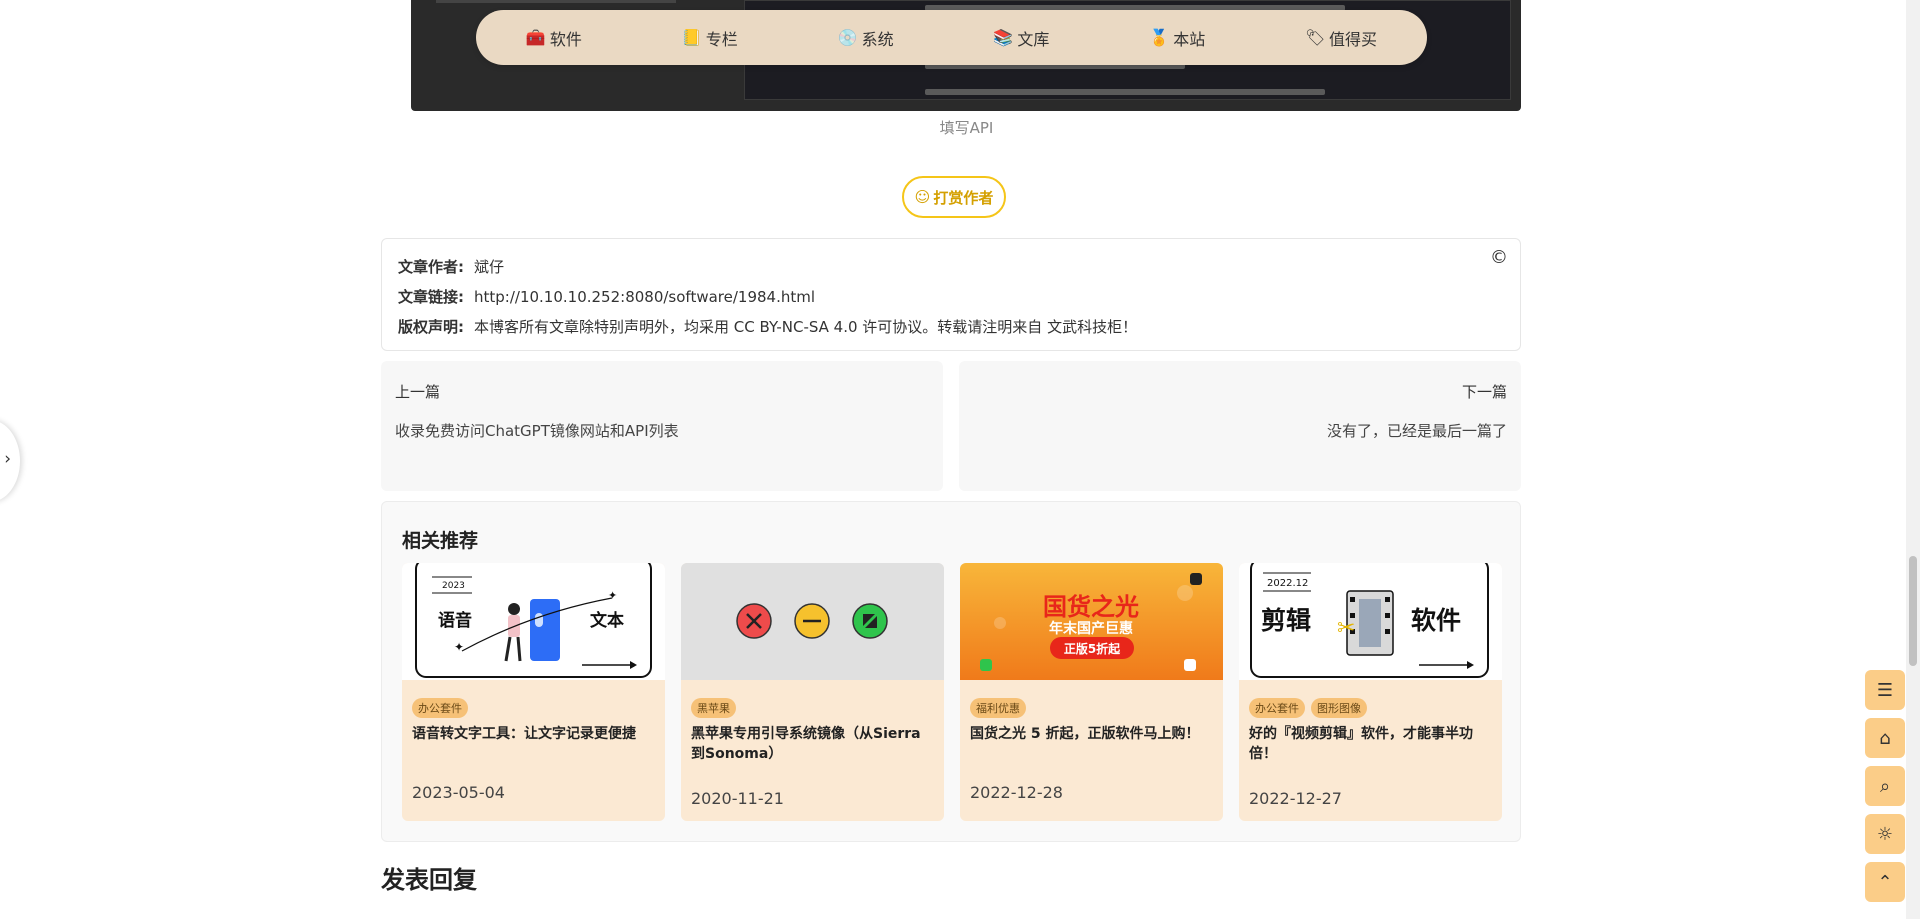 Image resolution: width=1920 pixels, height=919 pixels. Describe the element at coordinates (1091, 628) in the screenshot. I see `thumb-sub-text: 年末国产巨惠` at that location.